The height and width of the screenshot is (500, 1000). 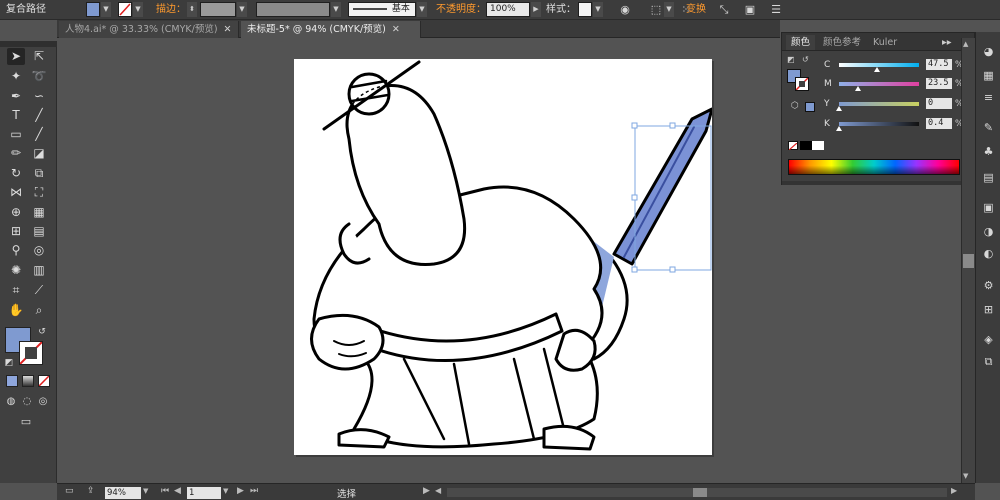 I want to click on channel-value: 23.5, so click(x=939, y=83).